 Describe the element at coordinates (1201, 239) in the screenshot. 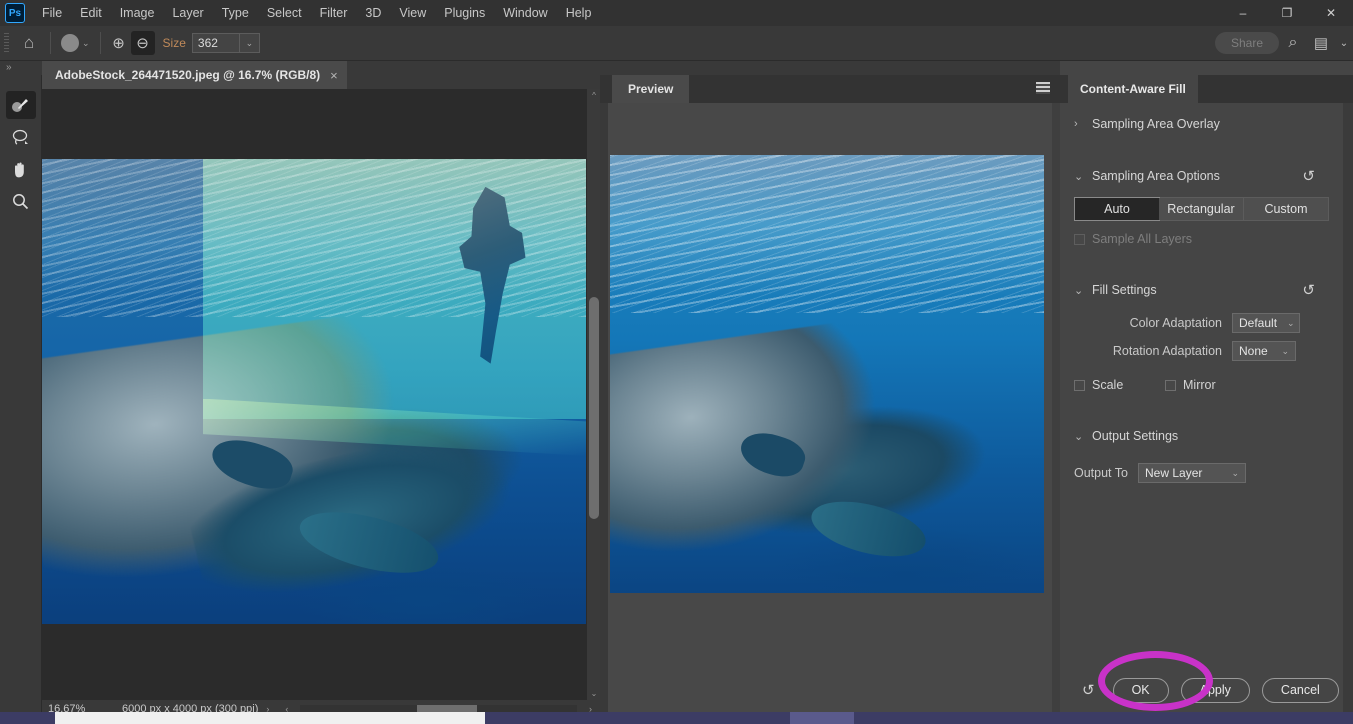

I see `sample-all-layers-row: Sample All Layers` at that location.